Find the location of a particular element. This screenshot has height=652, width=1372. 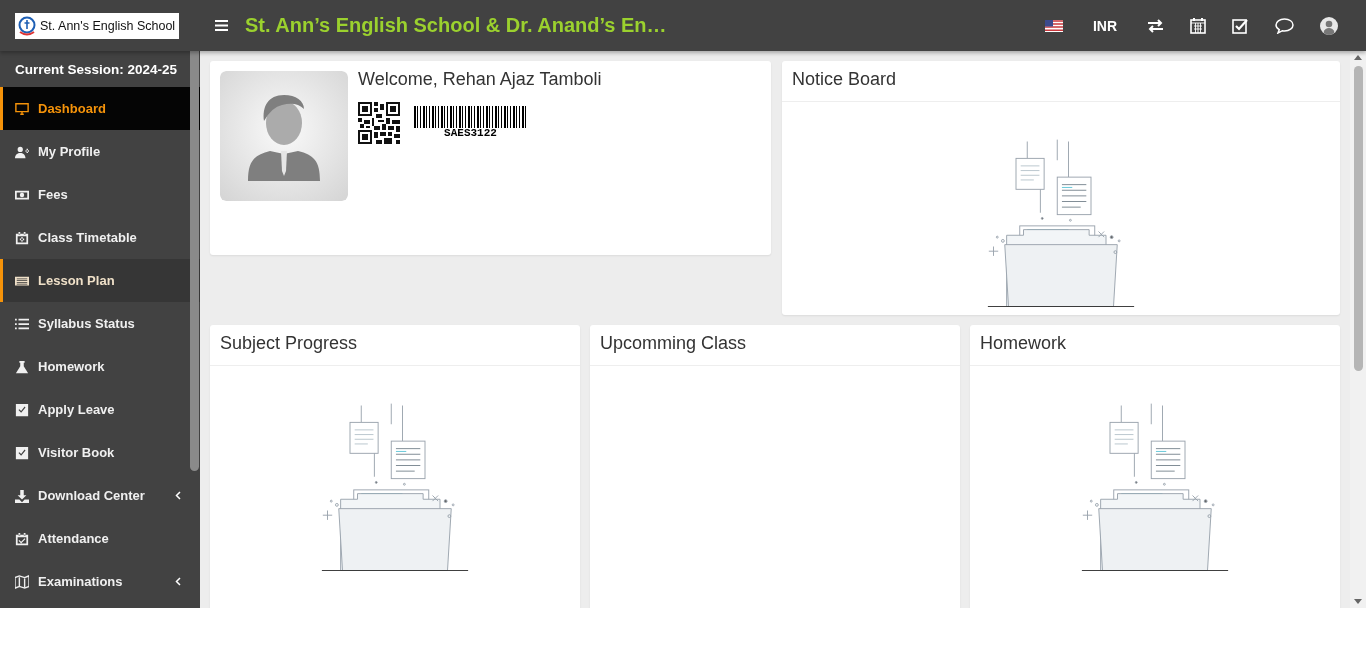

sidebar-item: Dashboard is located at coordinates (100, 108).